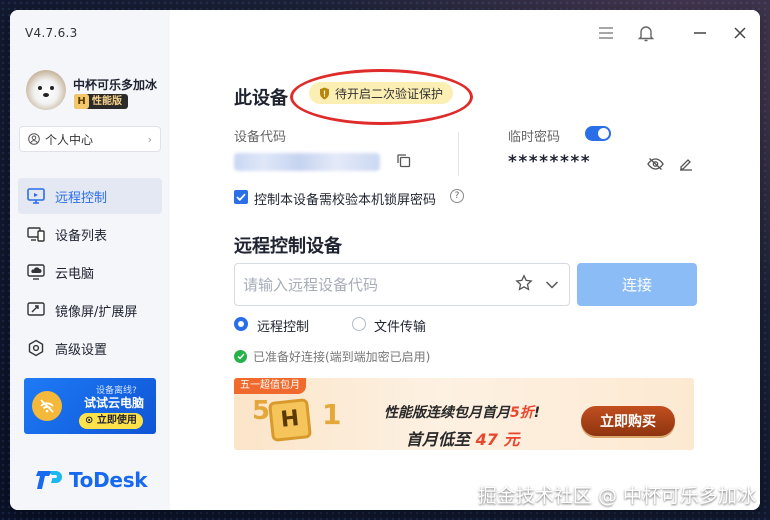 The height and width of the screenshot is (520, 770). What do you see at coordinates (381, 97) in the screenshot?
I see `highlight-annotation` at bounding box center [381, 97].